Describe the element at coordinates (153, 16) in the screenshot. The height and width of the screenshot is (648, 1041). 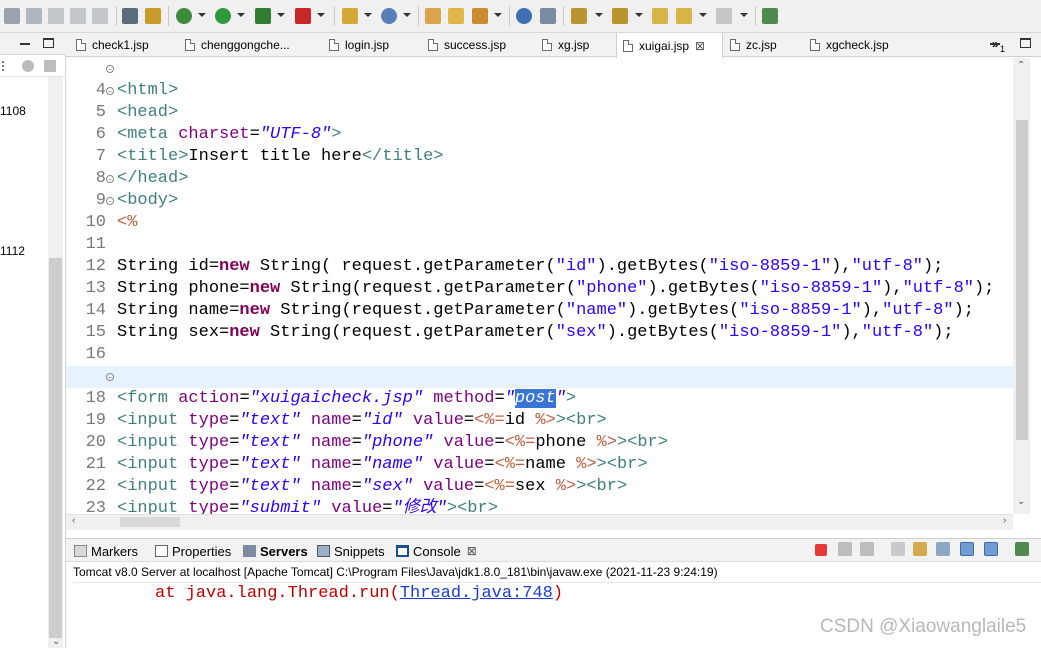
I see `task-icon` at that location.